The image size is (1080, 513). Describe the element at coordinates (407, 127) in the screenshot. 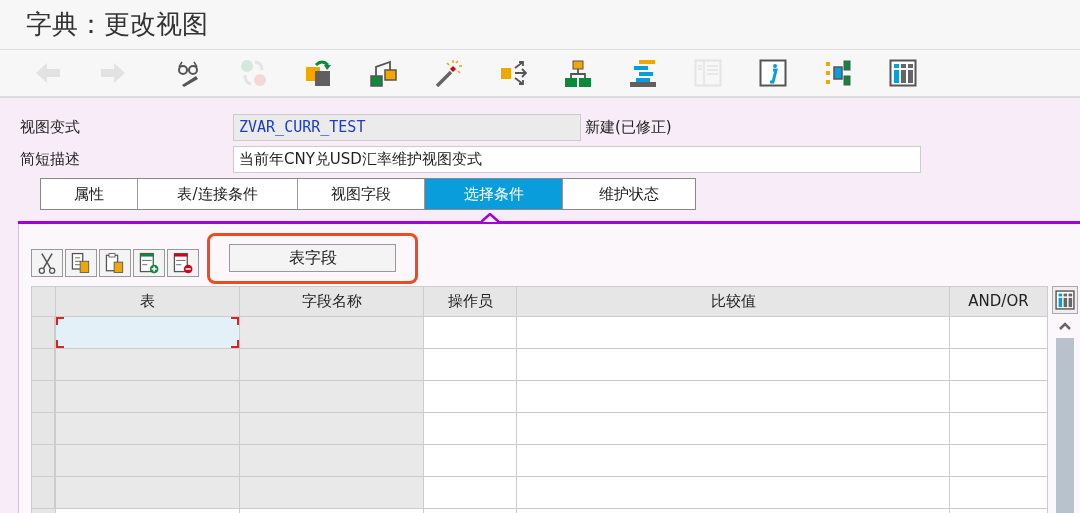

I see `input-field: ZVAR_CURR_TEST` at that location.